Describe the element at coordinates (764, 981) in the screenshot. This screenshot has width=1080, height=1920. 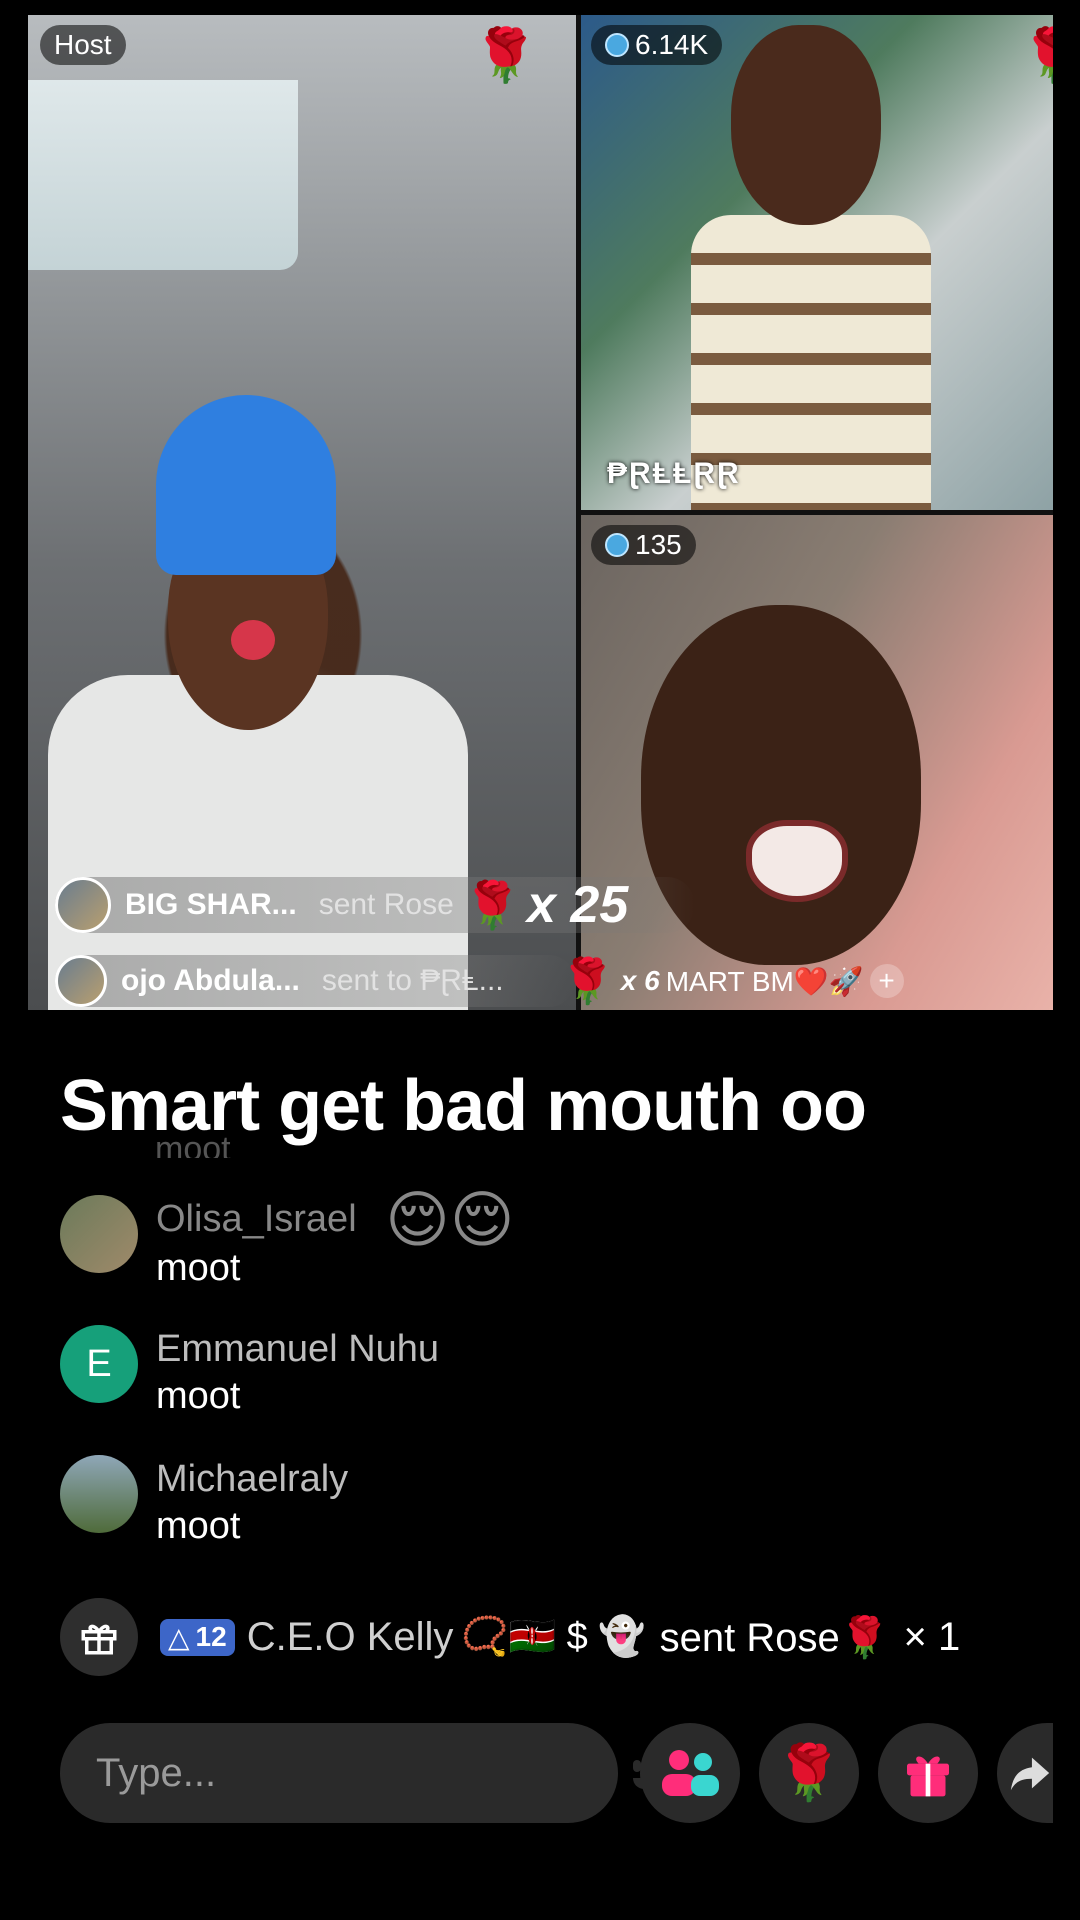
I see `participants-label: MART BM❤️🚀` at that location.